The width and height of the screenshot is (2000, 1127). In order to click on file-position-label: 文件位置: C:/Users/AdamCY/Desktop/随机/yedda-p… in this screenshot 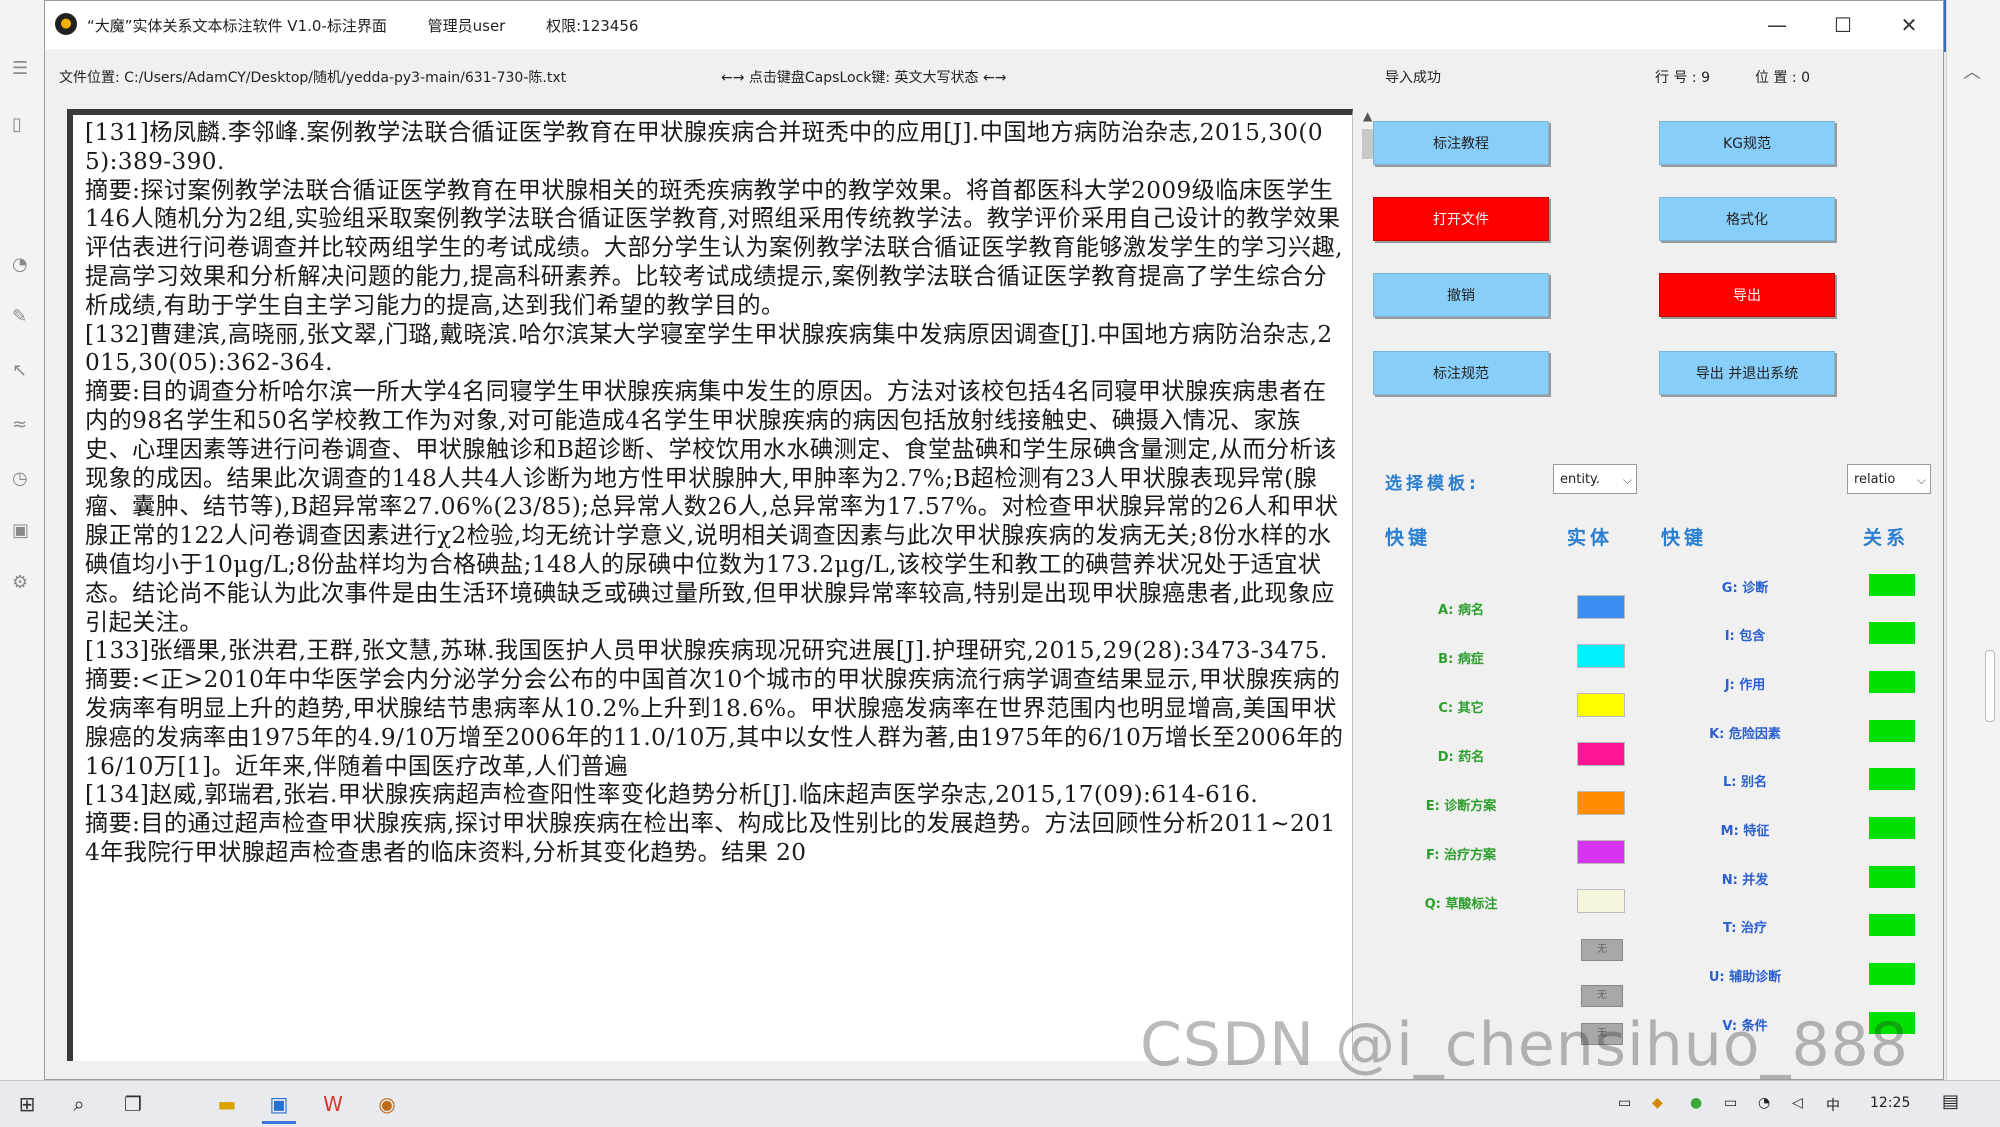, I will do `click(313, 78)`.